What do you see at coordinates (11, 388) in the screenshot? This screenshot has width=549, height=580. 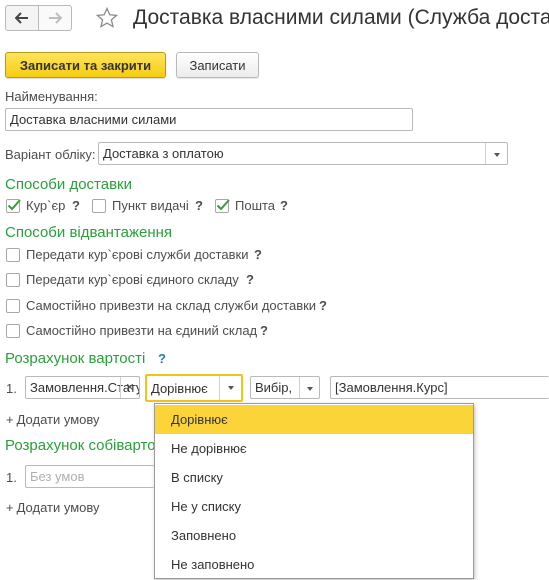 I see `cost-calc-row-number: 1.` at bounding box center [11, 388].